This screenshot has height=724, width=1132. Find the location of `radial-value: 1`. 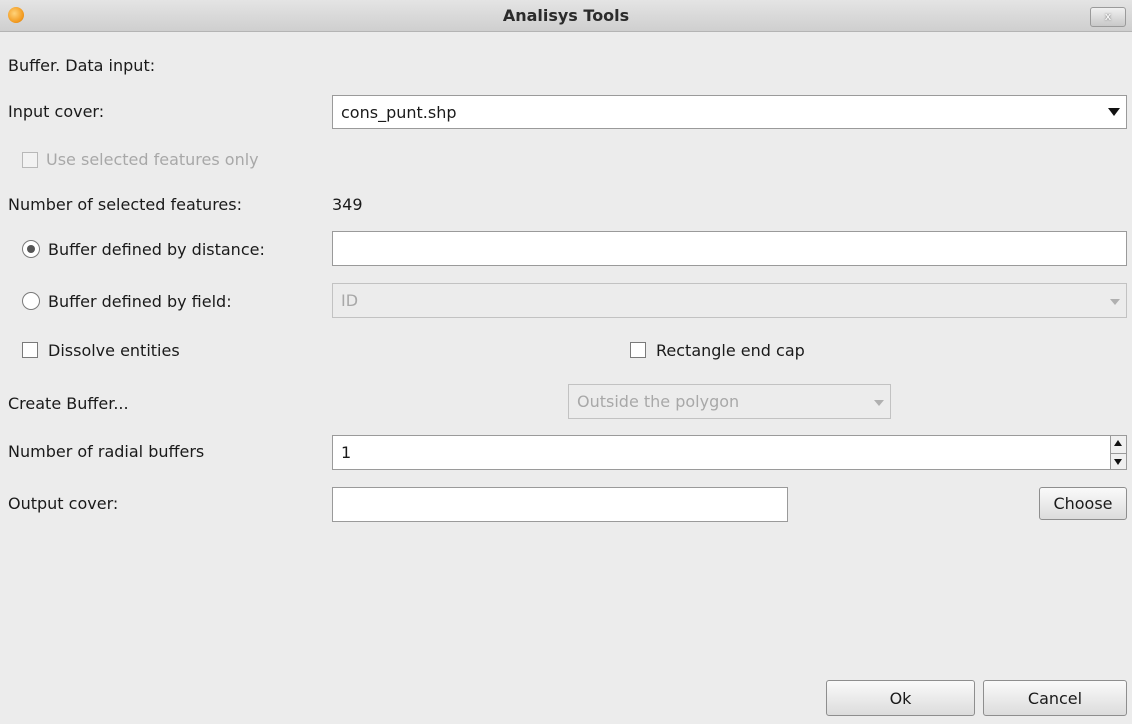

radial-value: 1 is located at coordinates (346, 452).